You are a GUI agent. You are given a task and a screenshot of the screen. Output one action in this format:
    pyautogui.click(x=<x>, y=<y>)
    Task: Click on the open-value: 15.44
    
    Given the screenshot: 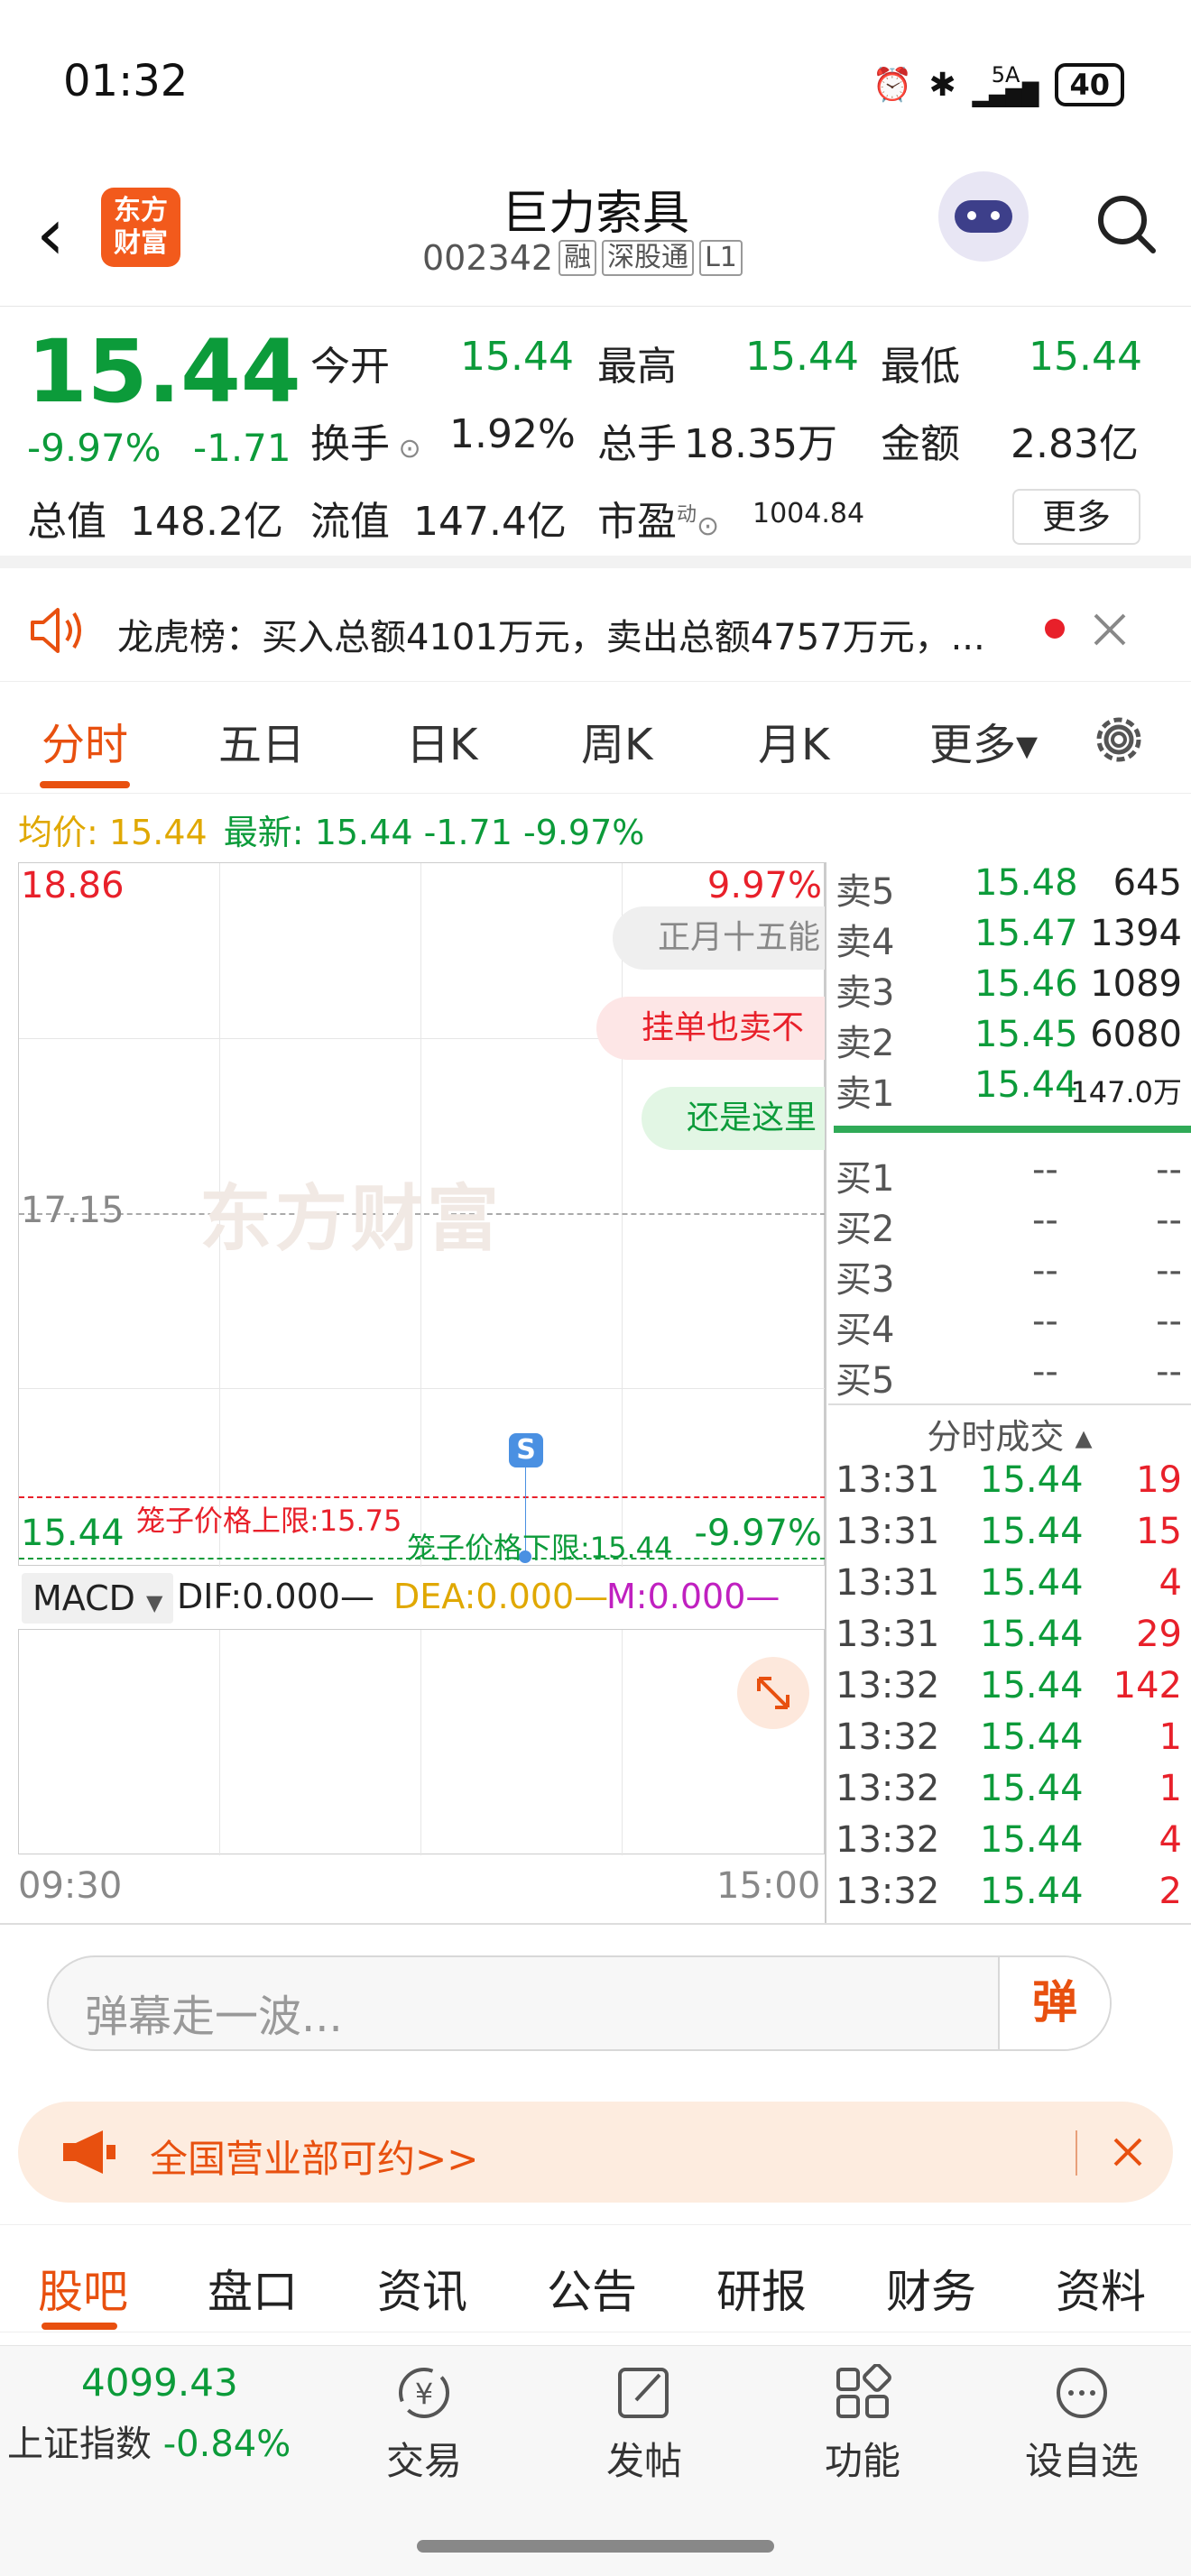 What is the action you would take?
    pyautogui.click(x=517, y=357)
    